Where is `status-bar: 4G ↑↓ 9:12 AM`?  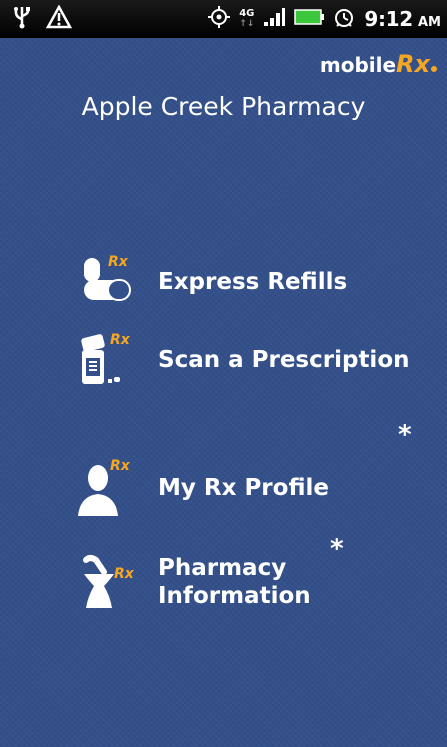 status-bar: 4G ↑↓ 9:12 AM is located at coordinates (223, 19).